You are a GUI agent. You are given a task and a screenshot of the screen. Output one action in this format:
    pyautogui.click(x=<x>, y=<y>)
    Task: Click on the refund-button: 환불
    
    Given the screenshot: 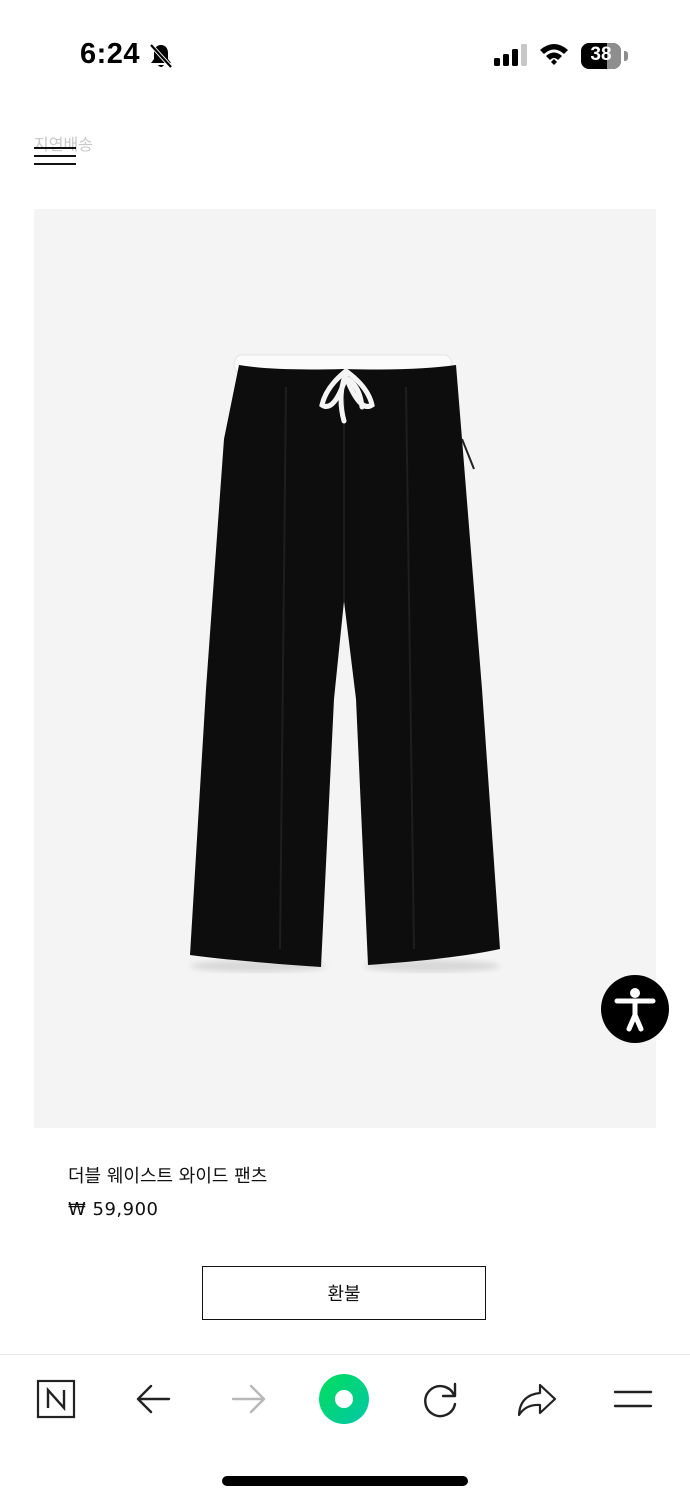 What is the action you would take?
    pyautogui.click(x=344, y=1293)
    